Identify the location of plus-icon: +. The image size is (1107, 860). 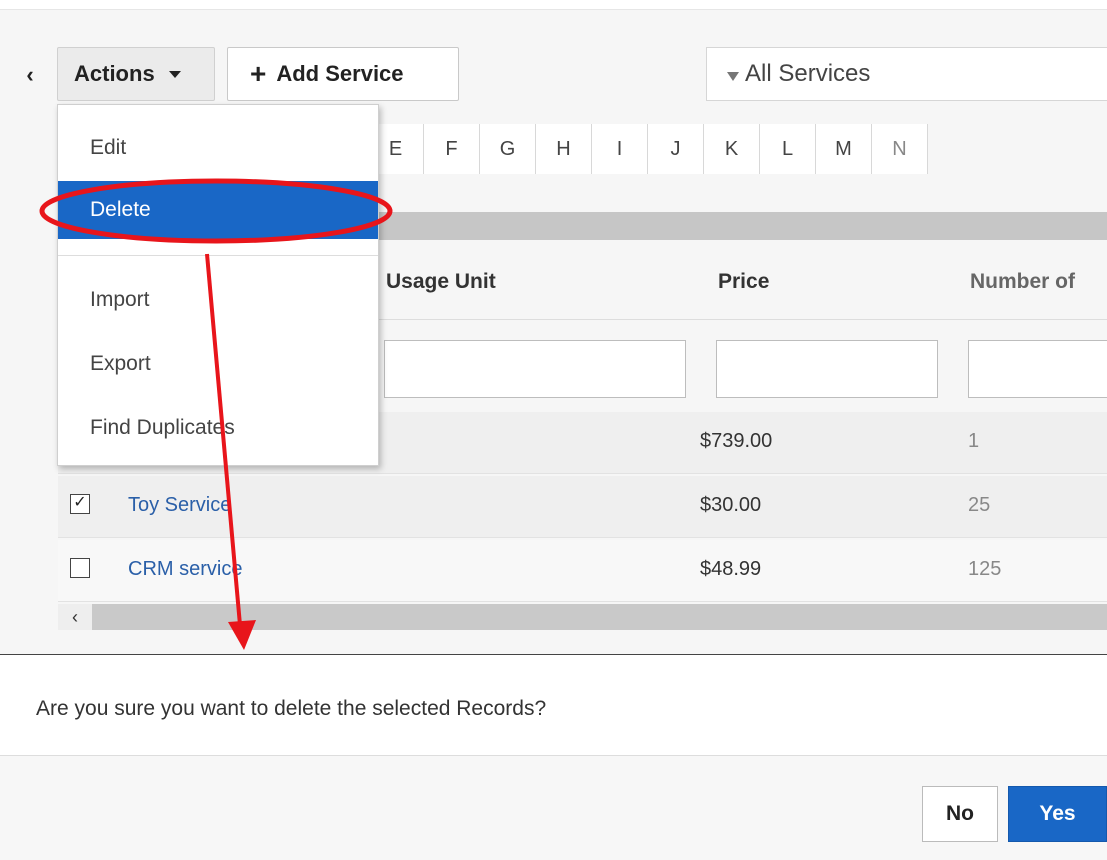
(258, 73).